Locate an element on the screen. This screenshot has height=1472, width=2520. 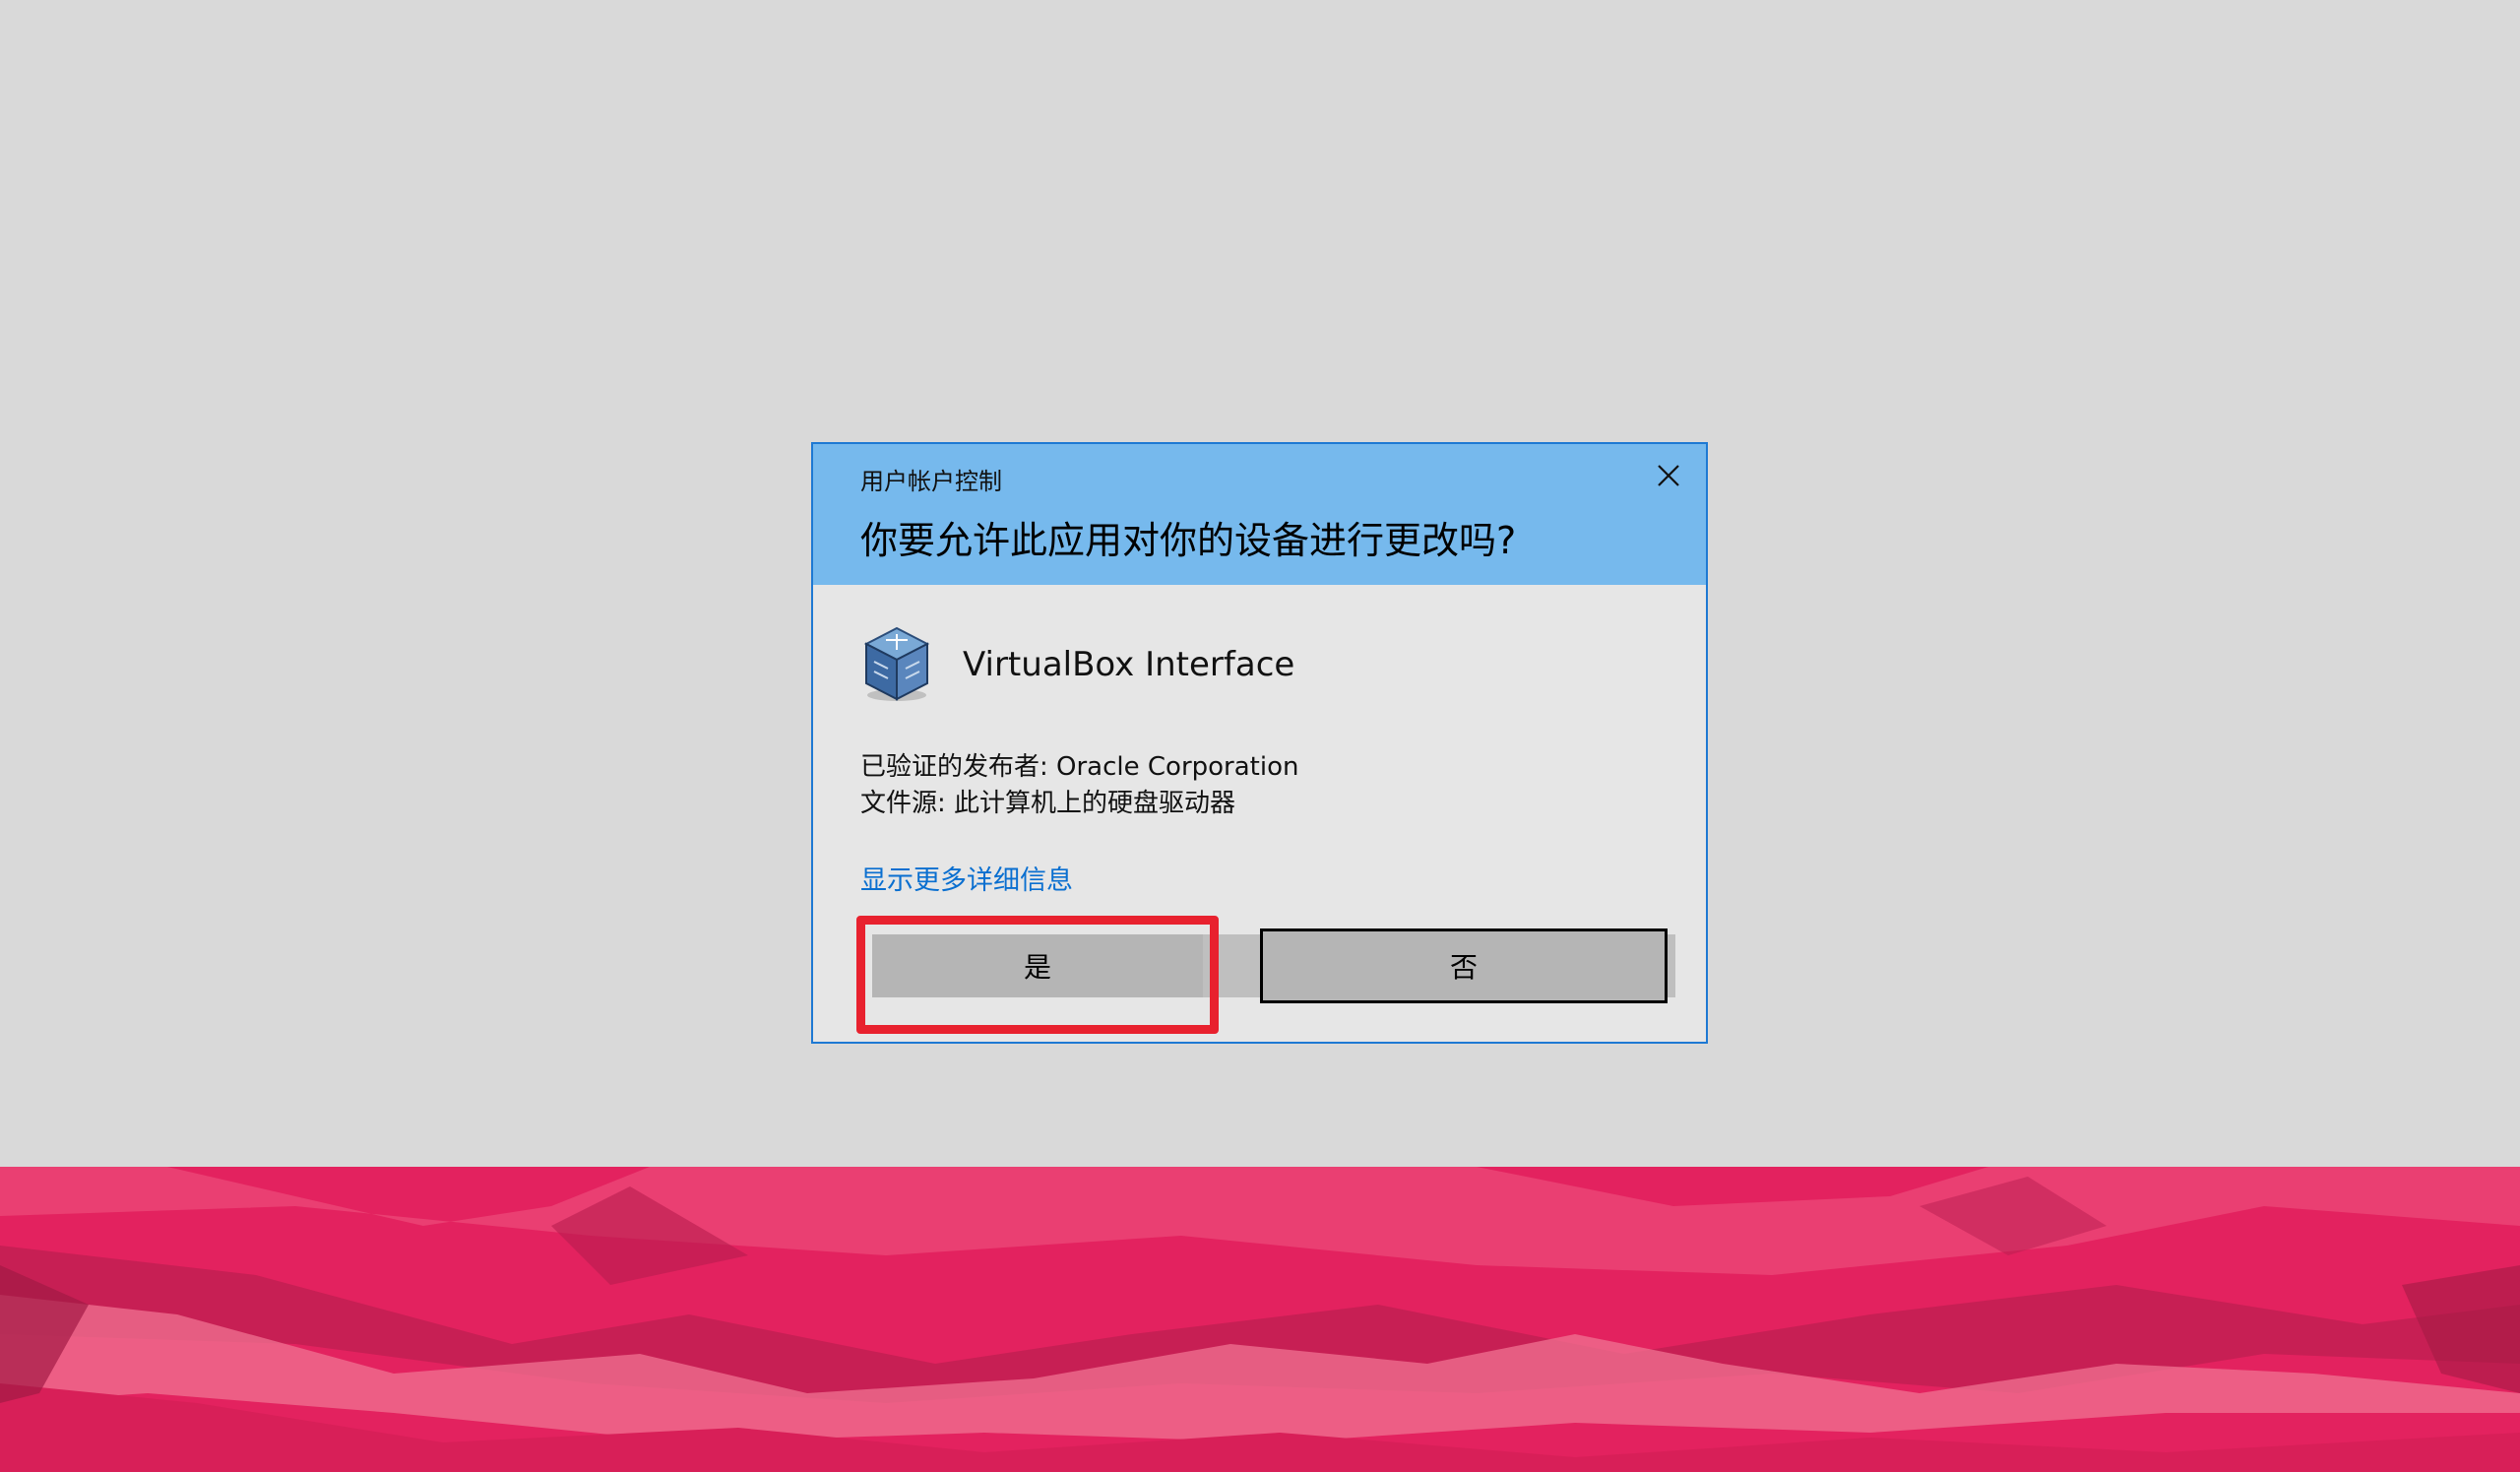
close-button is located at coordinates (1668, 475).